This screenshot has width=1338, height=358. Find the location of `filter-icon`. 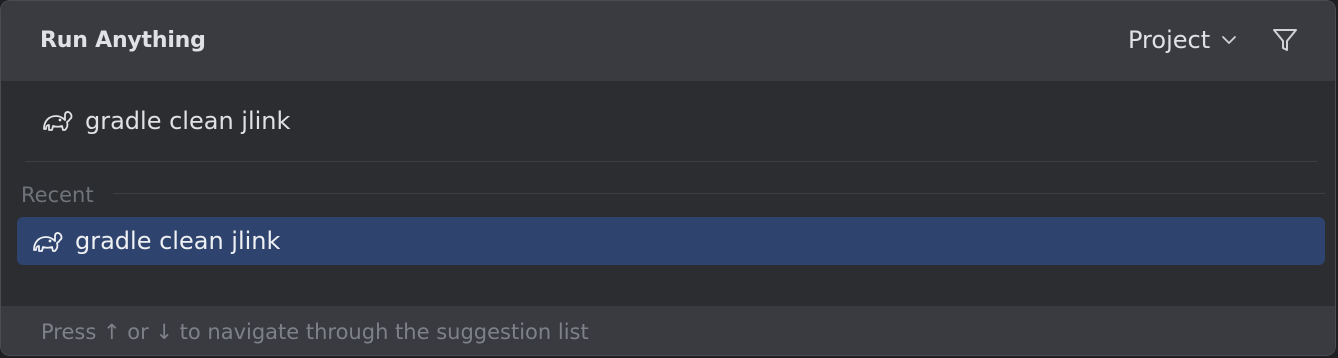

filter-icon is located at coordinates (1285, 40).